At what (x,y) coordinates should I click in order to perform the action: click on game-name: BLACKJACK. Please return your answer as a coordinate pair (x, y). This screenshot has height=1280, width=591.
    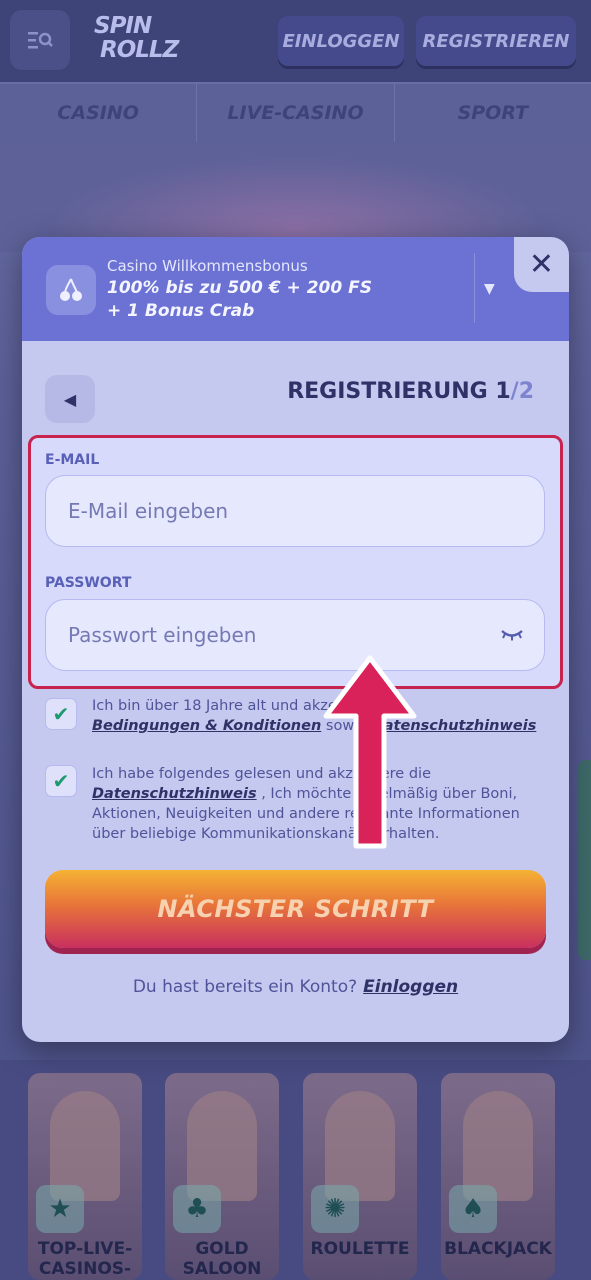
    Looking at the image, I should click on (498, 1249).